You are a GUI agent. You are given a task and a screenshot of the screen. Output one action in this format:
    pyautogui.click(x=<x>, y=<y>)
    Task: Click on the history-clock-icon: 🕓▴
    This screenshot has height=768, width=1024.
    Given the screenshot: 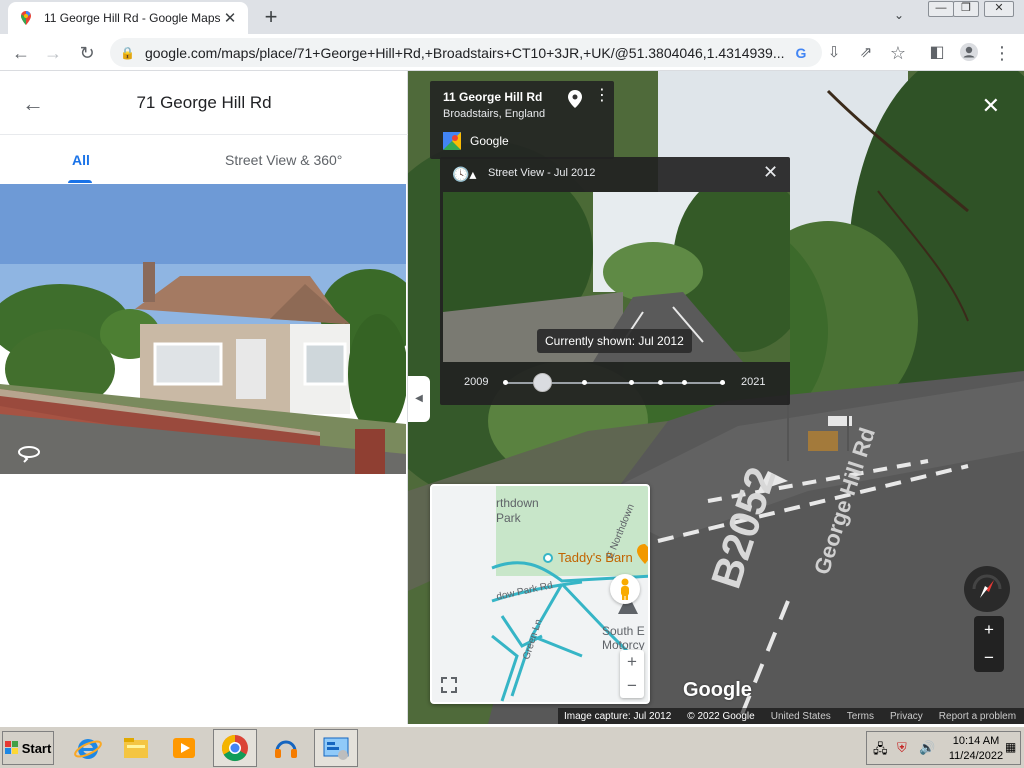 What is the action you would take?
    pyautogui.click(x=464, y=174)
    